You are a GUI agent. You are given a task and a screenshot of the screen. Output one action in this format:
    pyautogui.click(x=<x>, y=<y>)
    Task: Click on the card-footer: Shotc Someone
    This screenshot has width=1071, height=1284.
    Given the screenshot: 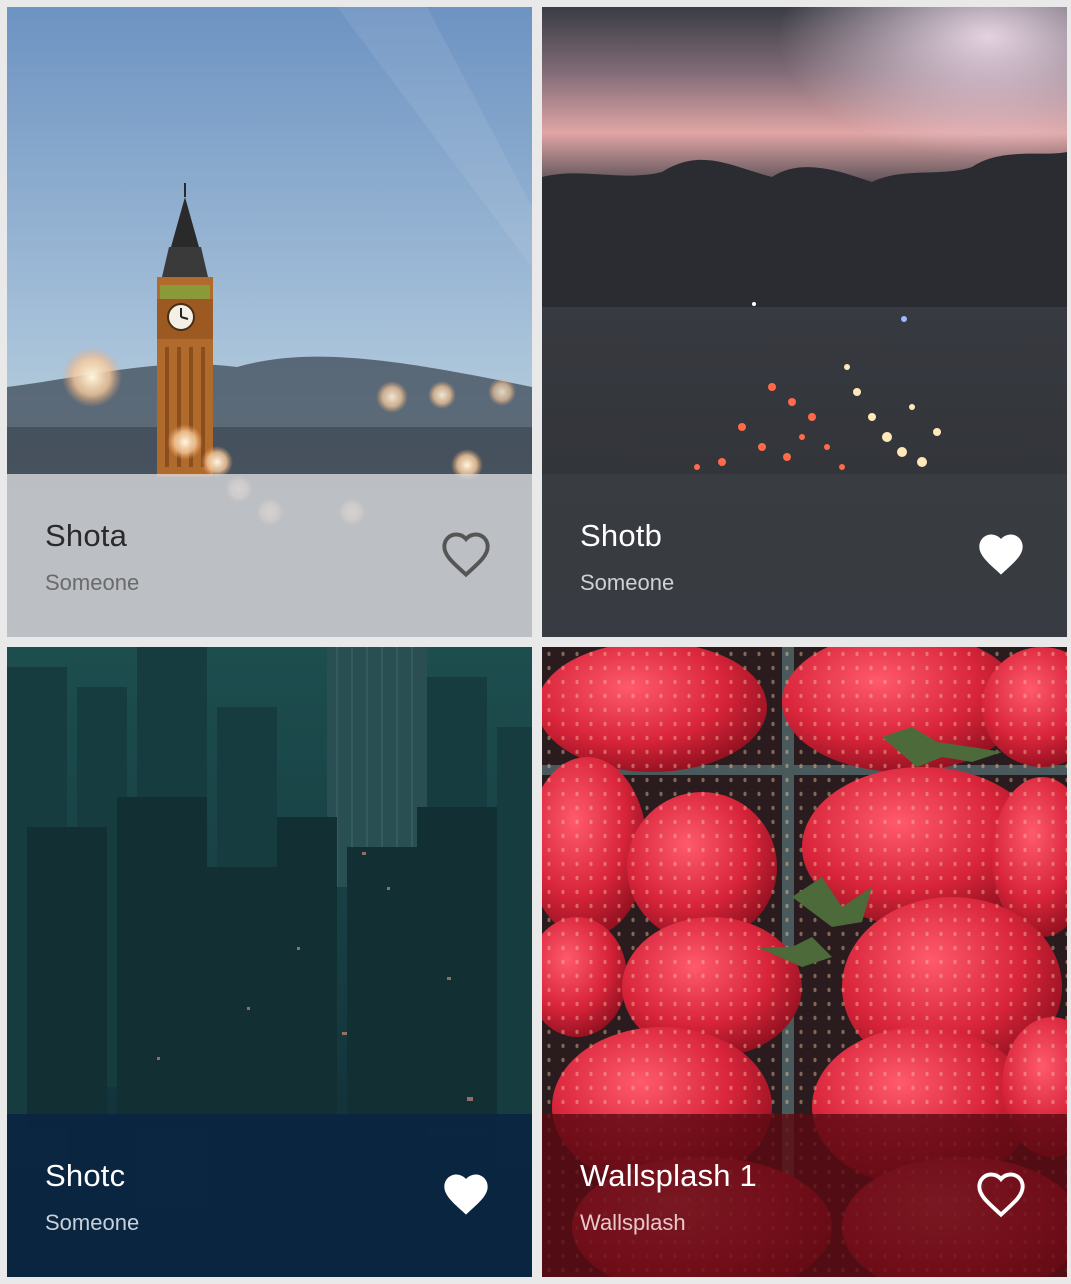 What is the action you would take?
    pyautogui.click(x=269, y=1195)
    